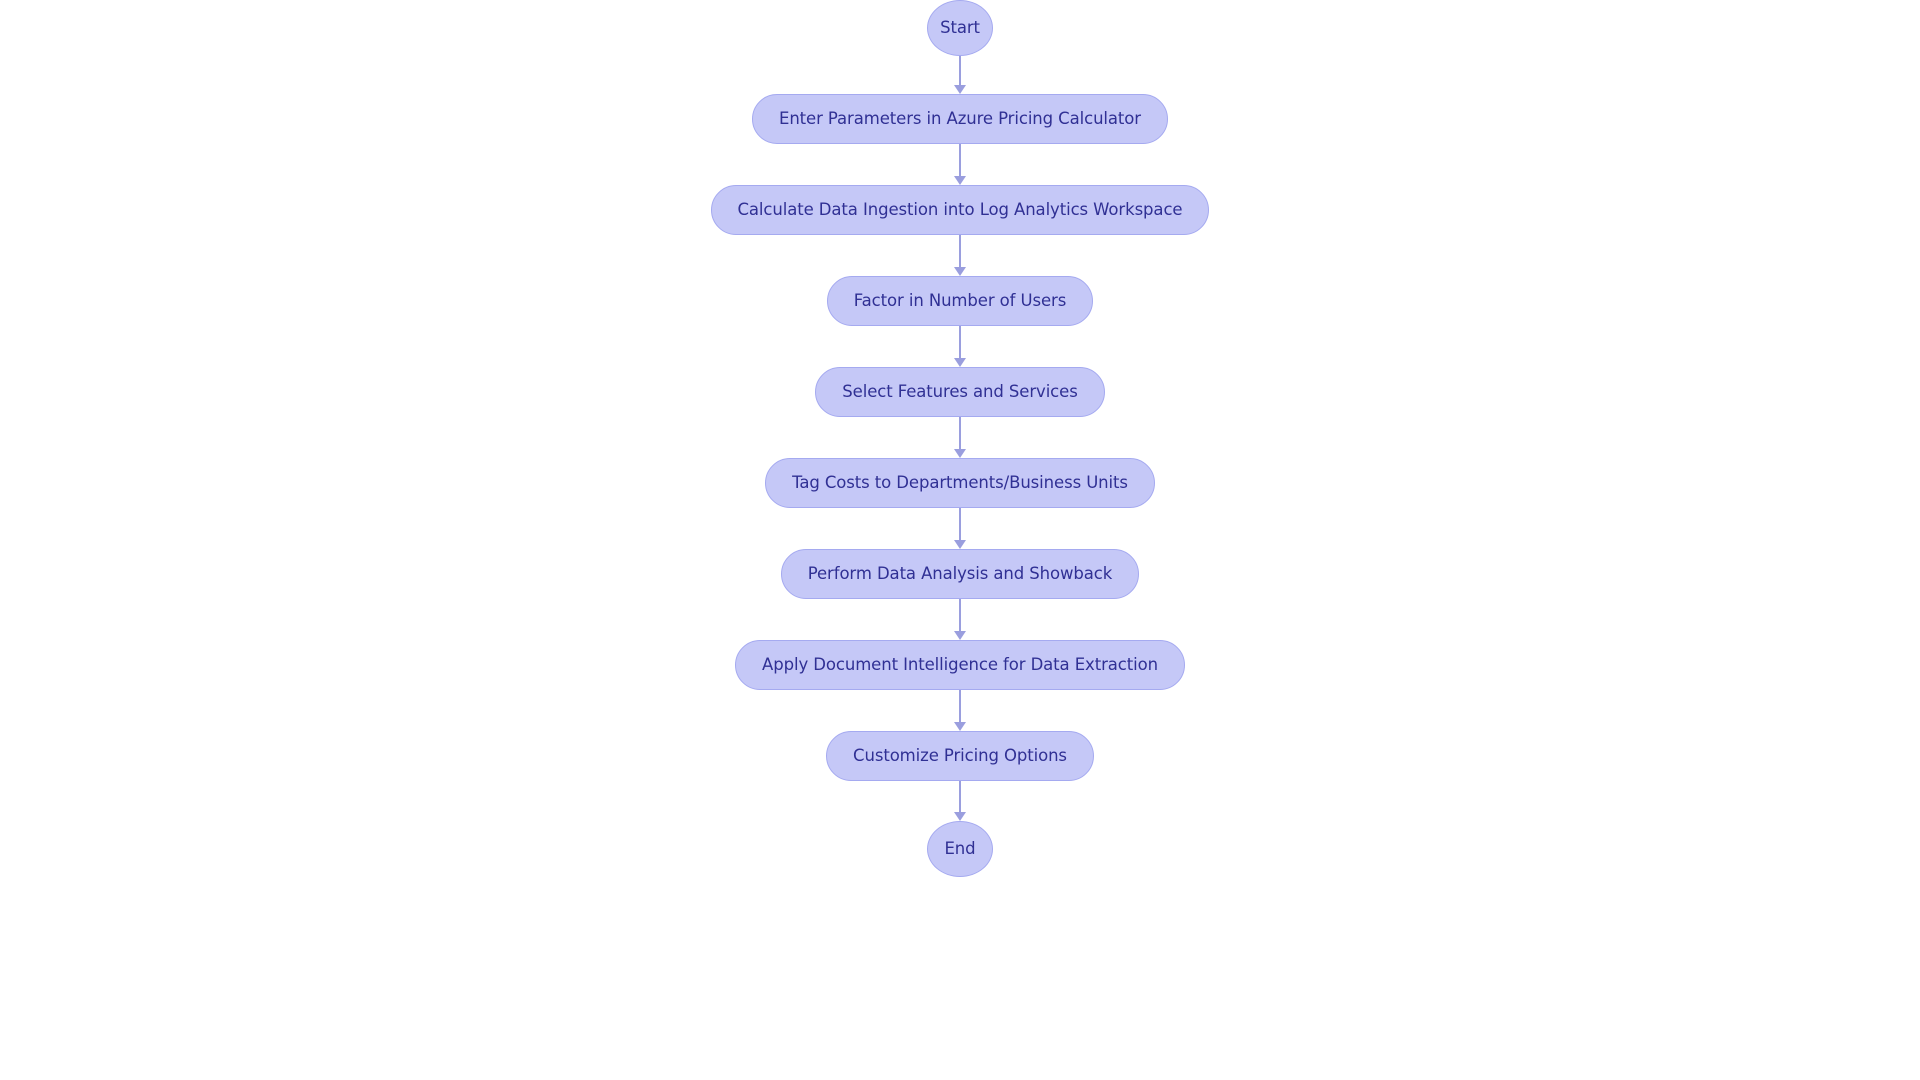 The width and height of the screenshot is (1920, 1080). I want to click on flow-edge-enter-params-to-calc-ingest, so click(960, 164).